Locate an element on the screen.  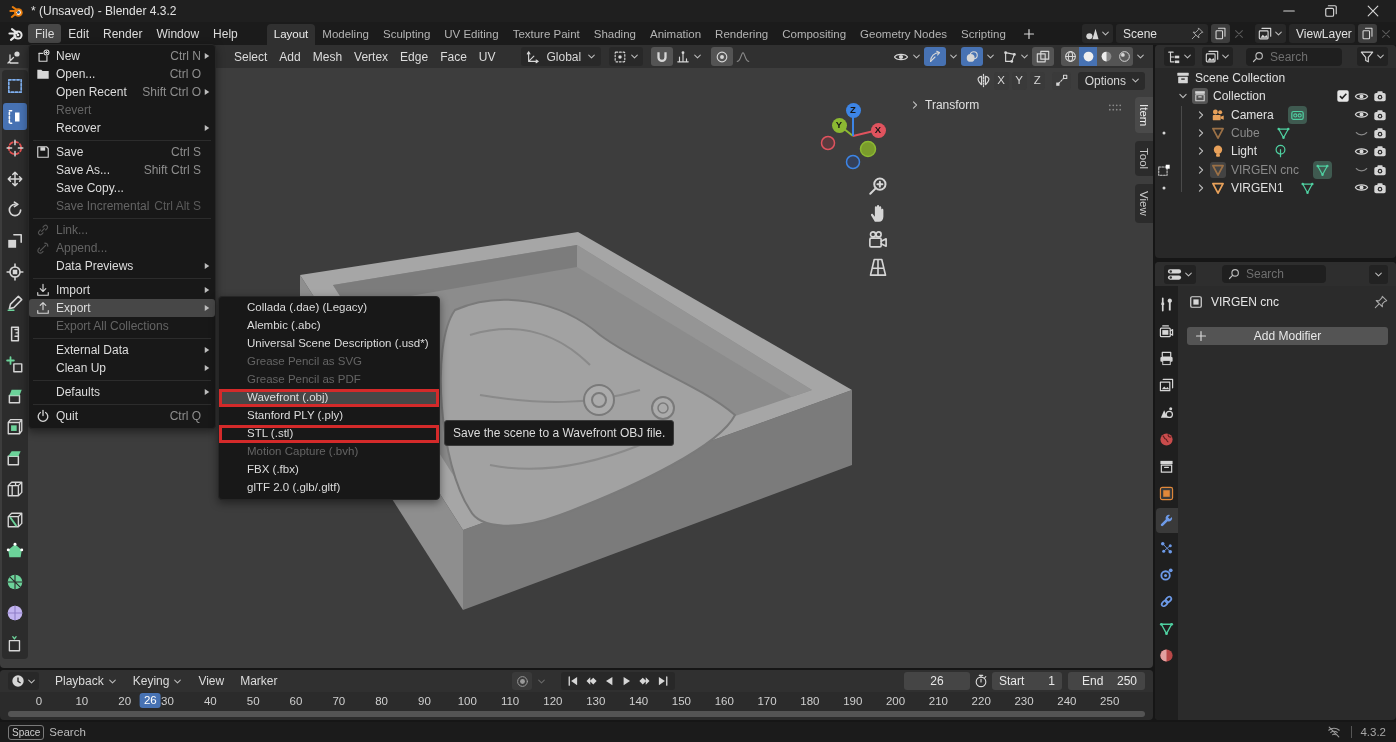
blender-logo-icon is located at coordinates (16, 33).